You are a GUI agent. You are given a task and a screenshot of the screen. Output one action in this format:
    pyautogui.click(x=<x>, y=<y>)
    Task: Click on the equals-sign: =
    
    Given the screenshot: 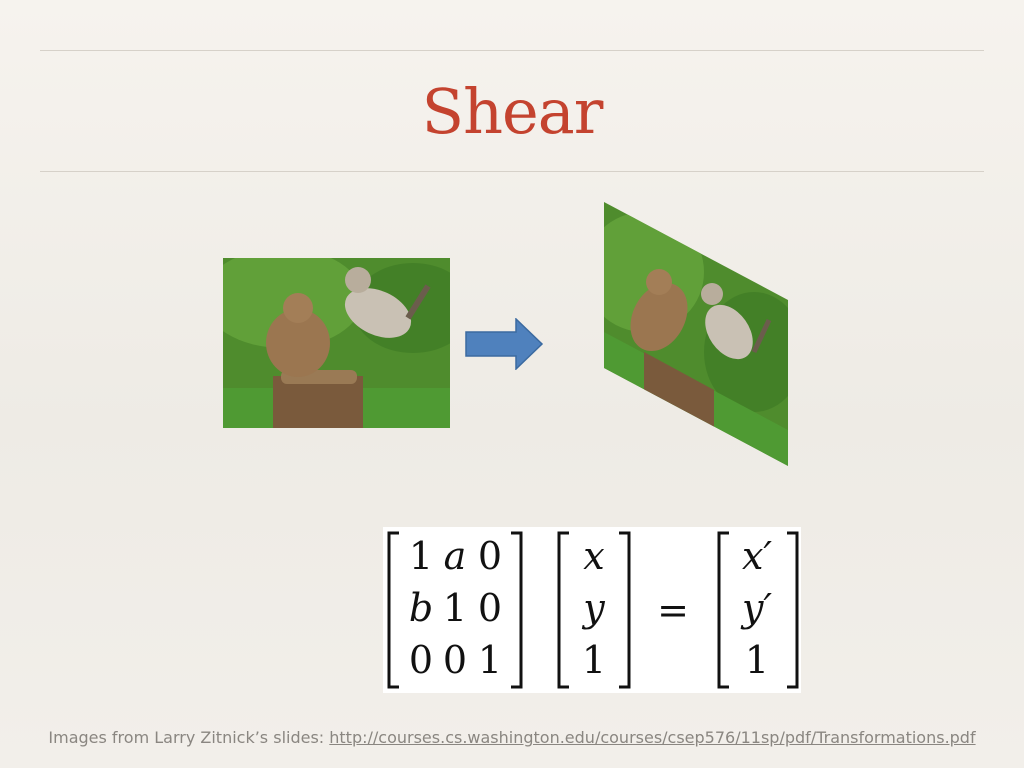 What is the action you would take?
    pyautogui.click(x=673, y=610)
    